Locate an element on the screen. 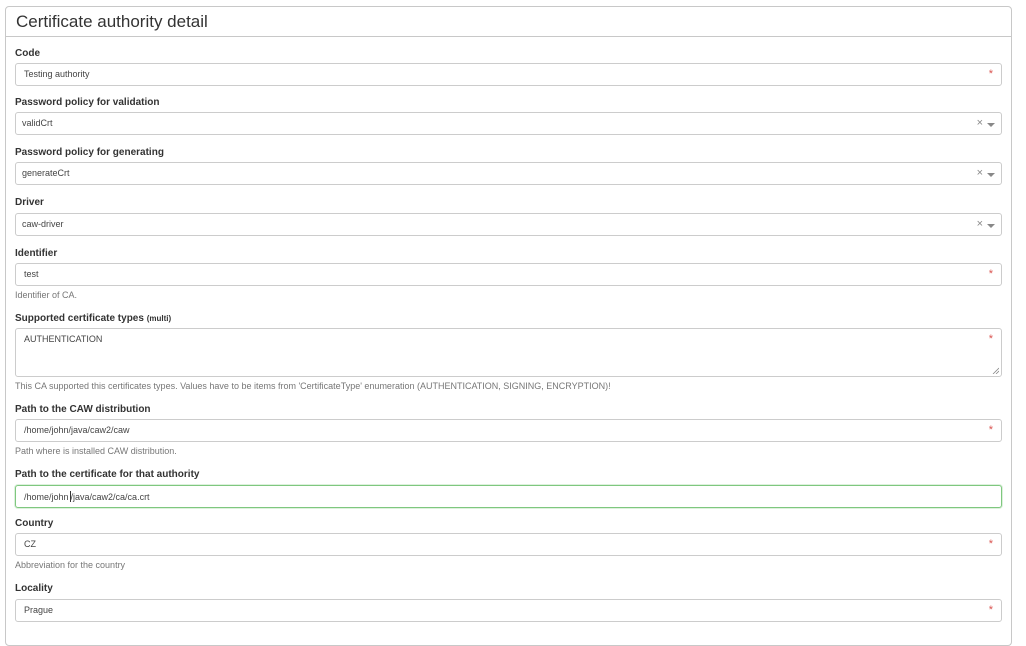  cert-path-value-before-cursor: /home/john is located at coordinates (46, 497).